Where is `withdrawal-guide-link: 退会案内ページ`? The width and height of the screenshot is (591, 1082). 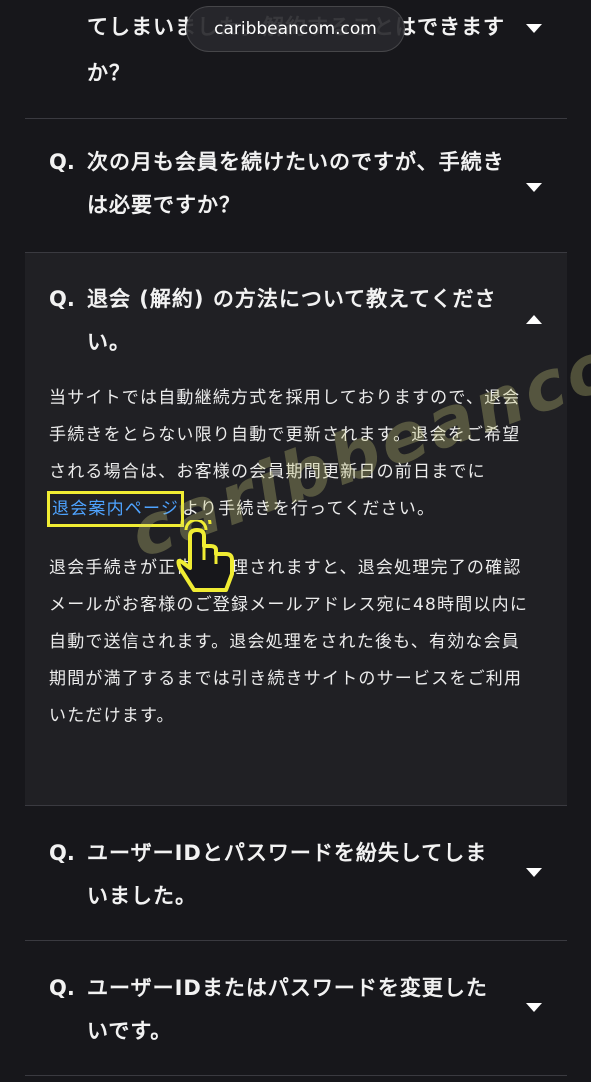
withdrawal-guide-link: 退会案内ページ is located at coordinates (115, 509).